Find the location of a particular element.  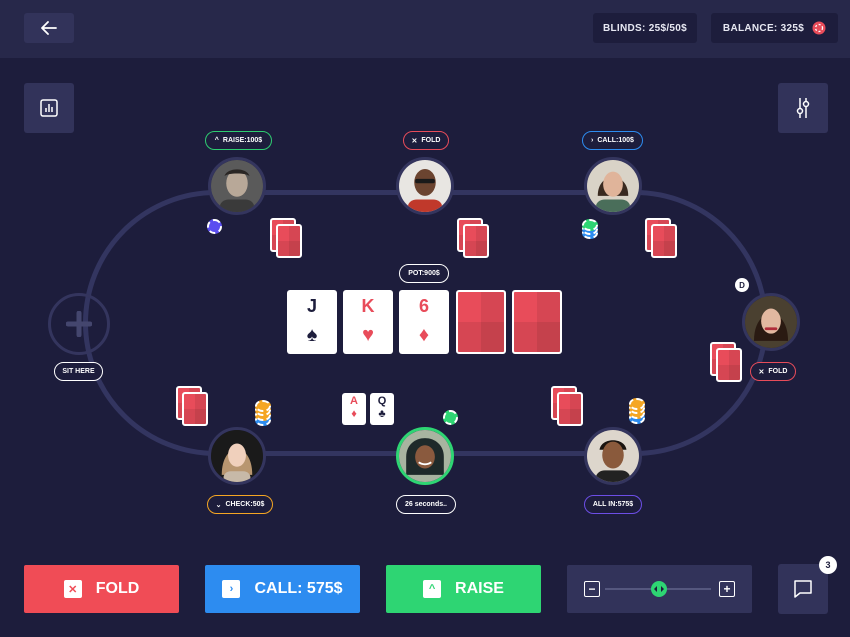

player-status-top-center: ✕ FOLD is located at coordinates (426, 140).